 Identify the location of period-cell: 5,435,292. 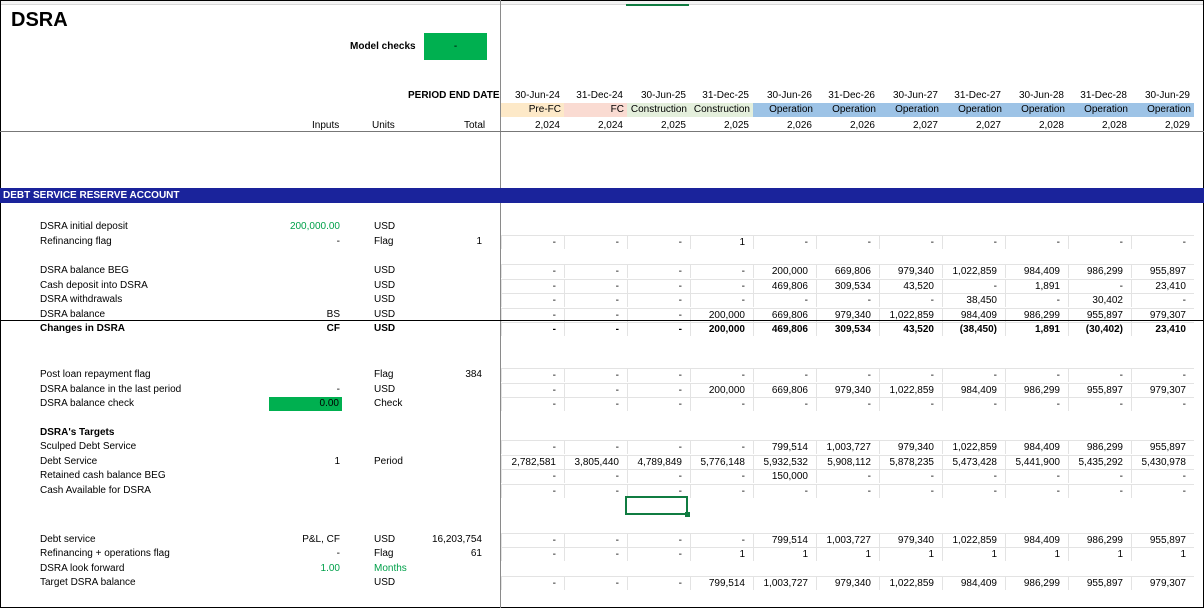
(1099, 462).